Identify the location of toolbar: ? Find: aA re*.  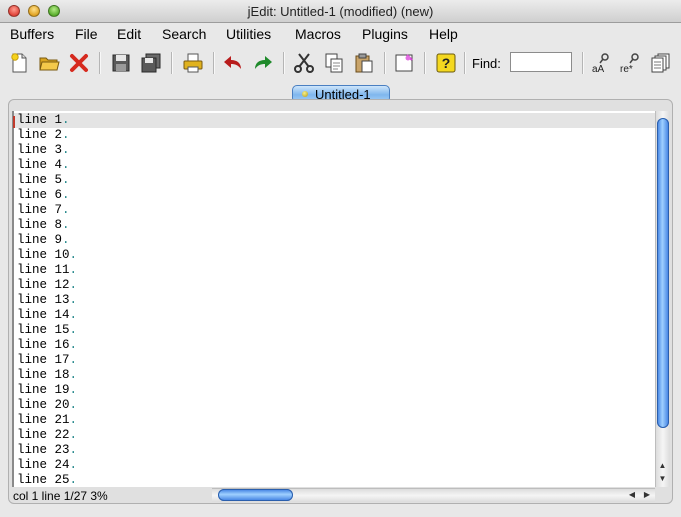
(340, 64).